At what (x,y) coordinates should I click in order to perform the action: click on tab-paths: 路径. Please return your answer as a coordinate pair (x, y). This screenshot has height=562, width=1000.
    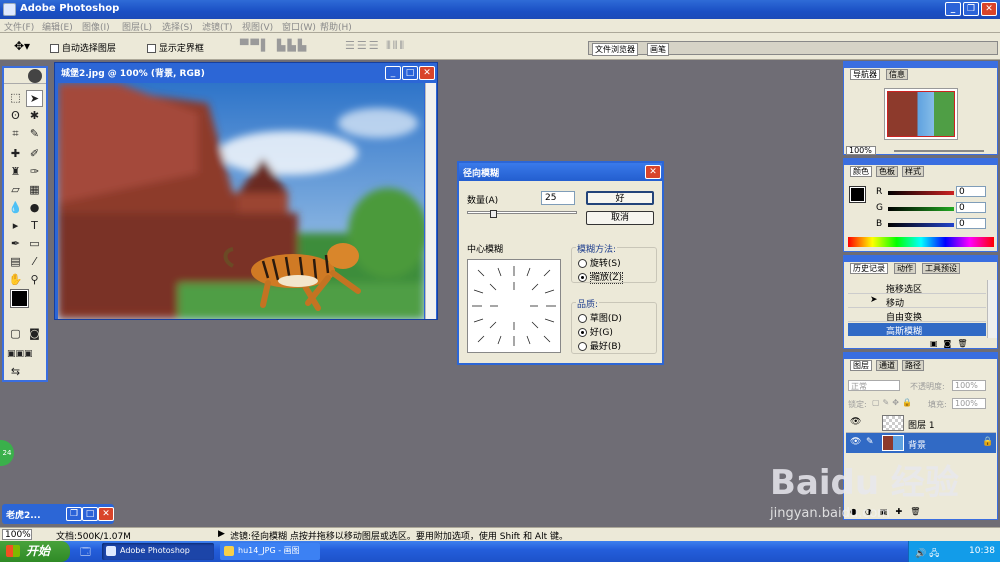
    Looking at the image, I should click on (913, 365).